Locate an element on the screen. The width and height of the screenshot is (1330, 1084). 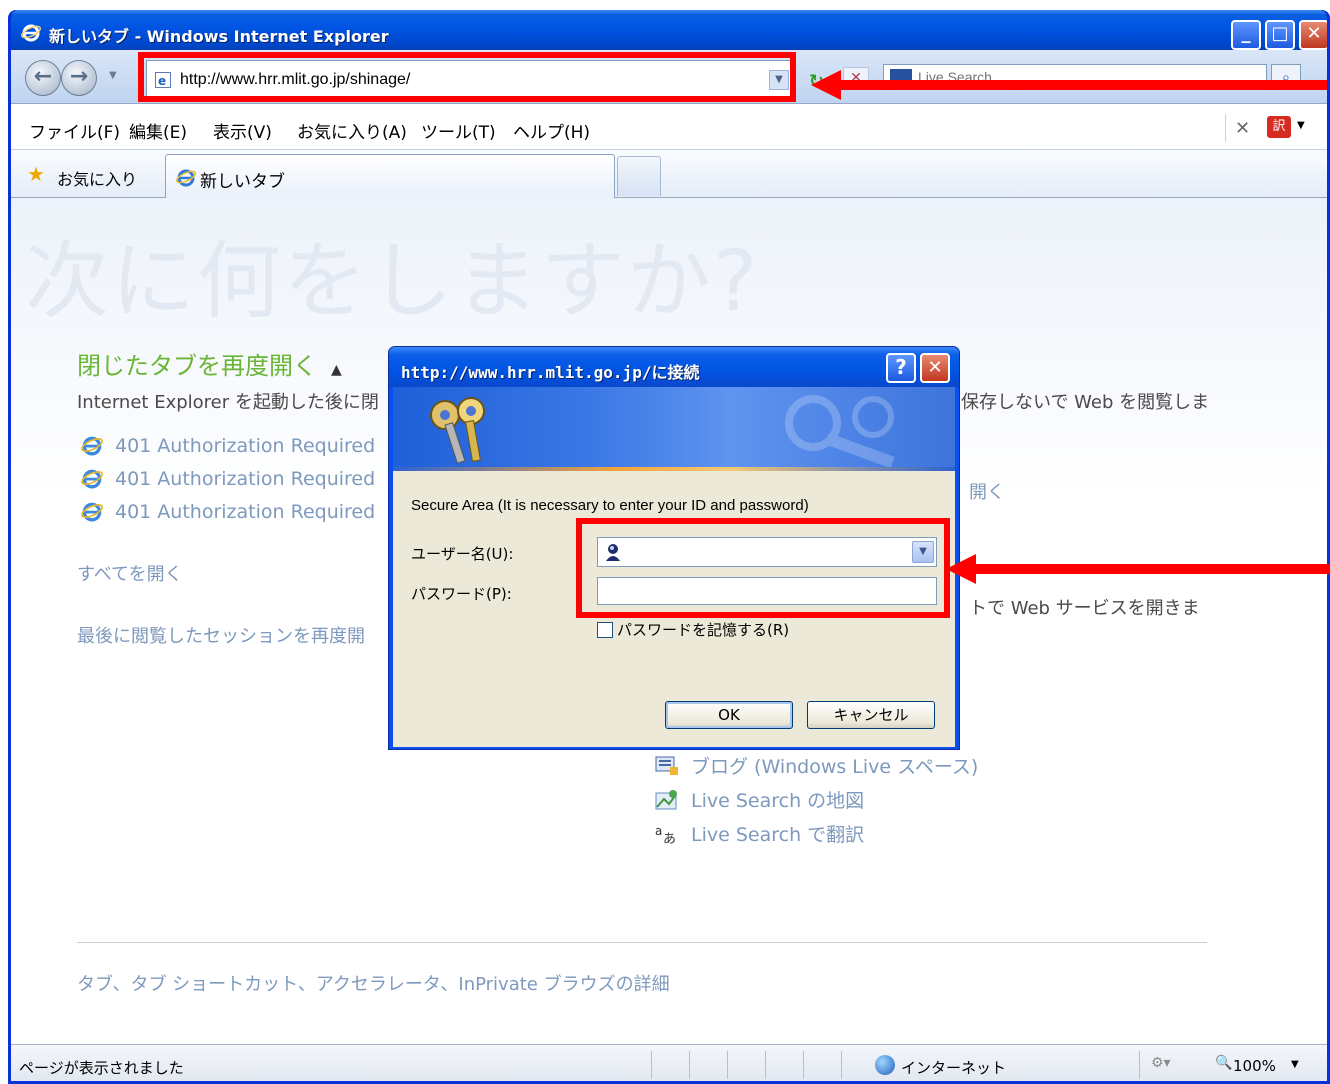
password-label: パスワード(P): is located at coordinates (461, 594).